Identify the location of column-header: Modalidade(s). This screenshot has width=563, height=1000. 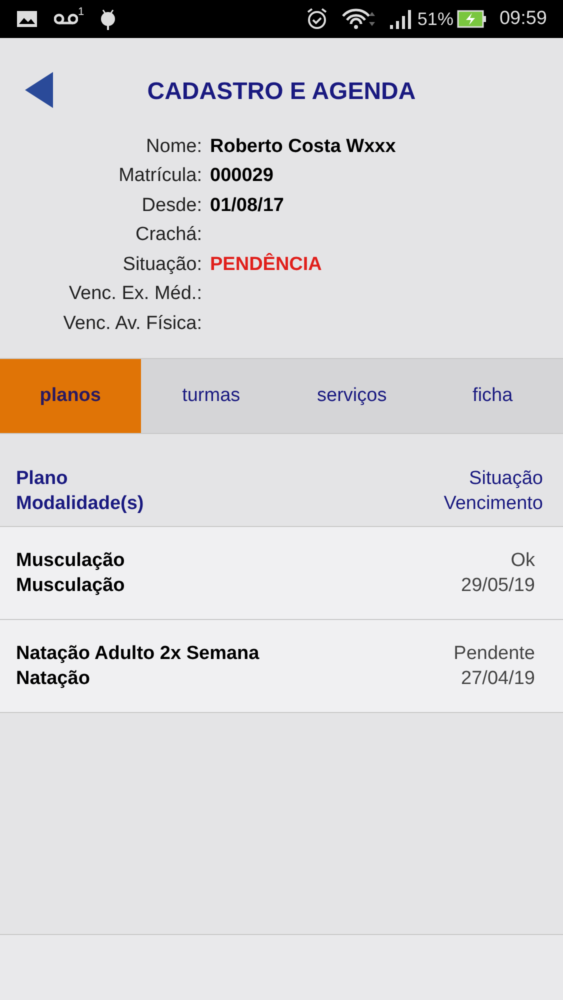
(80, 504).